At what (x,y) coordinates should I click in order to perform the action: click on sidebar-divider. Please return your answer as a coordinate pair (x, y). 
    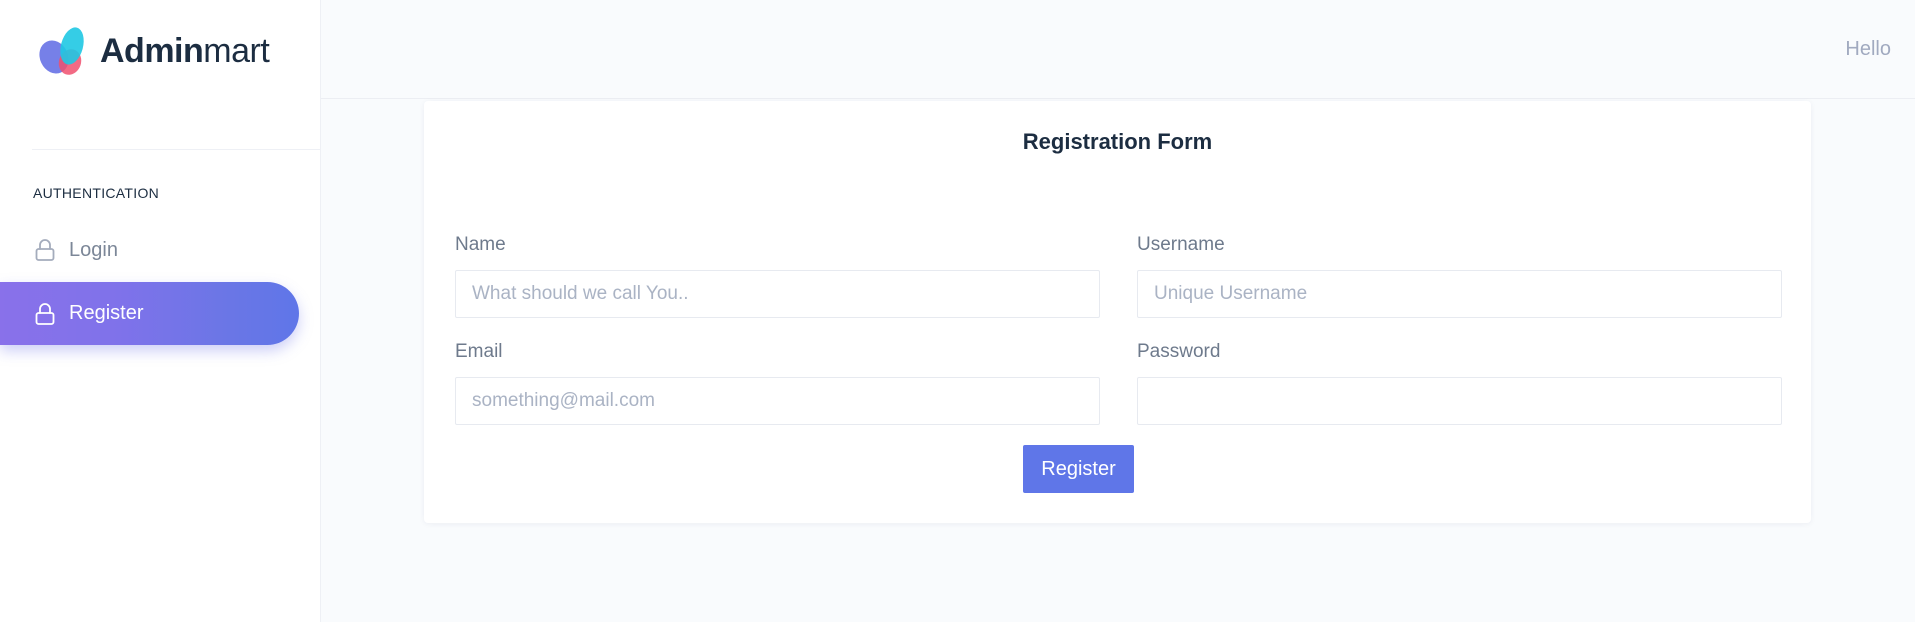
    Looking at the image, I should click on (176, 149).